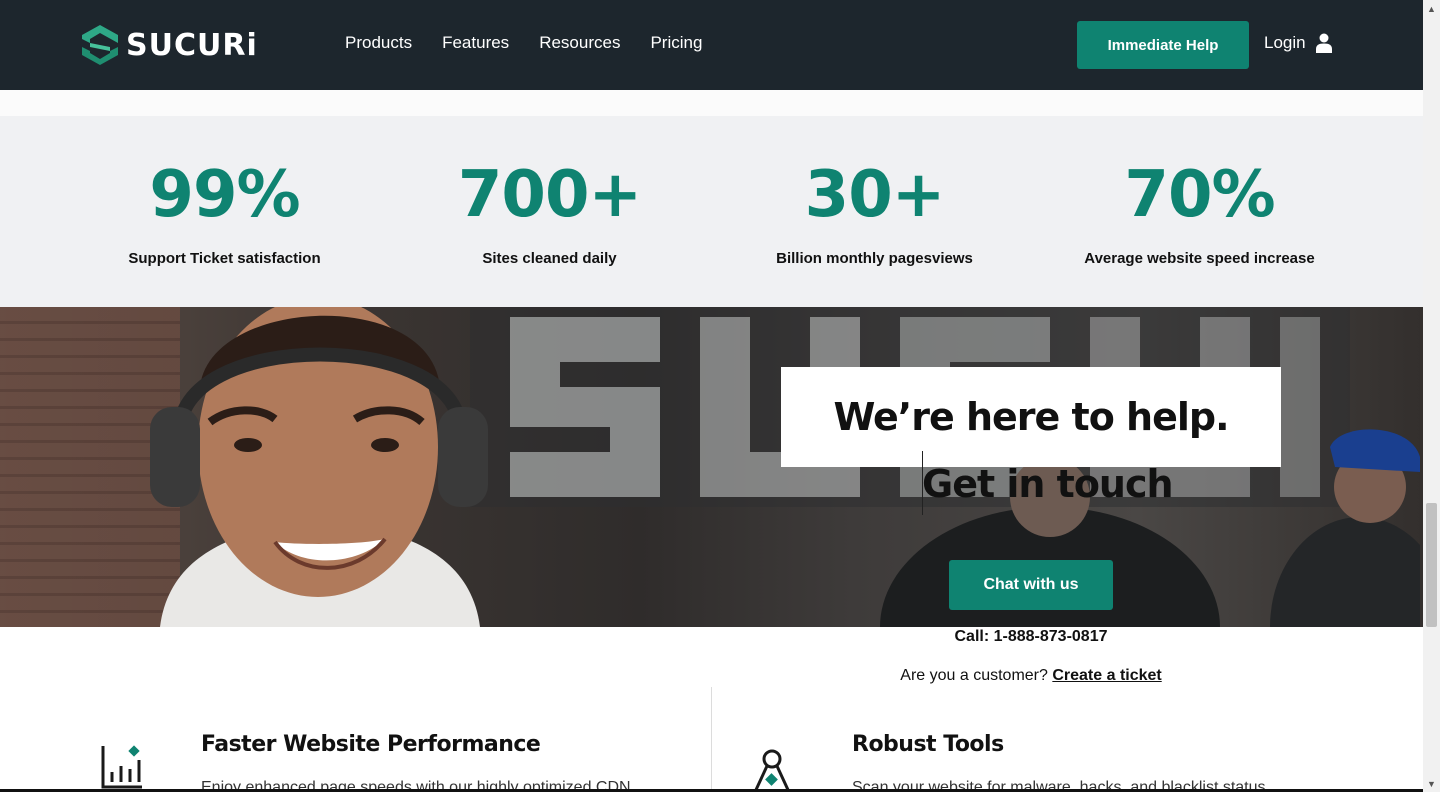 This screenshot has width=1440, height=792. I want to click on scroll-up-arrow-icon: ▲, so click(1431, 8).